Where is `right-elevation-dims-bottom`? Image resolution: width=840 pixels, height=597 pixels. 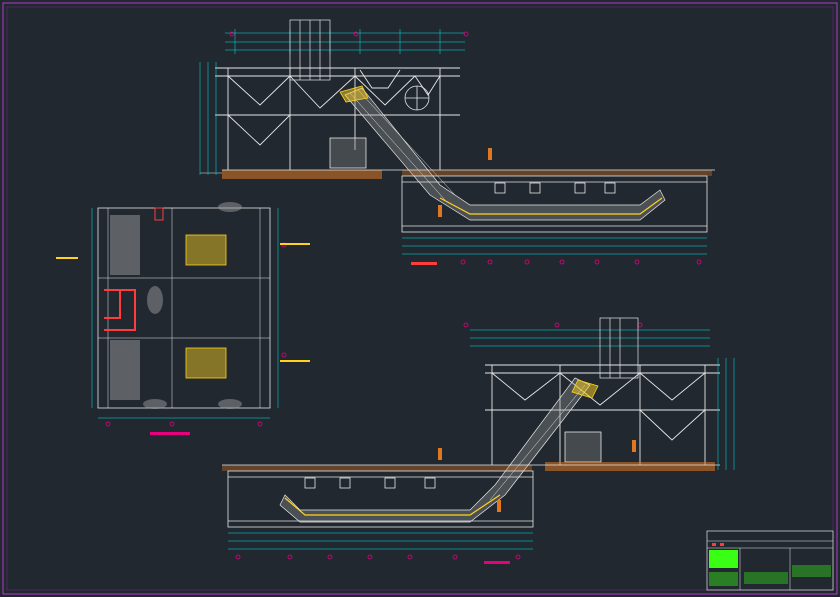
right-elevation-dims-bottom is located at coordinates (726, 414).